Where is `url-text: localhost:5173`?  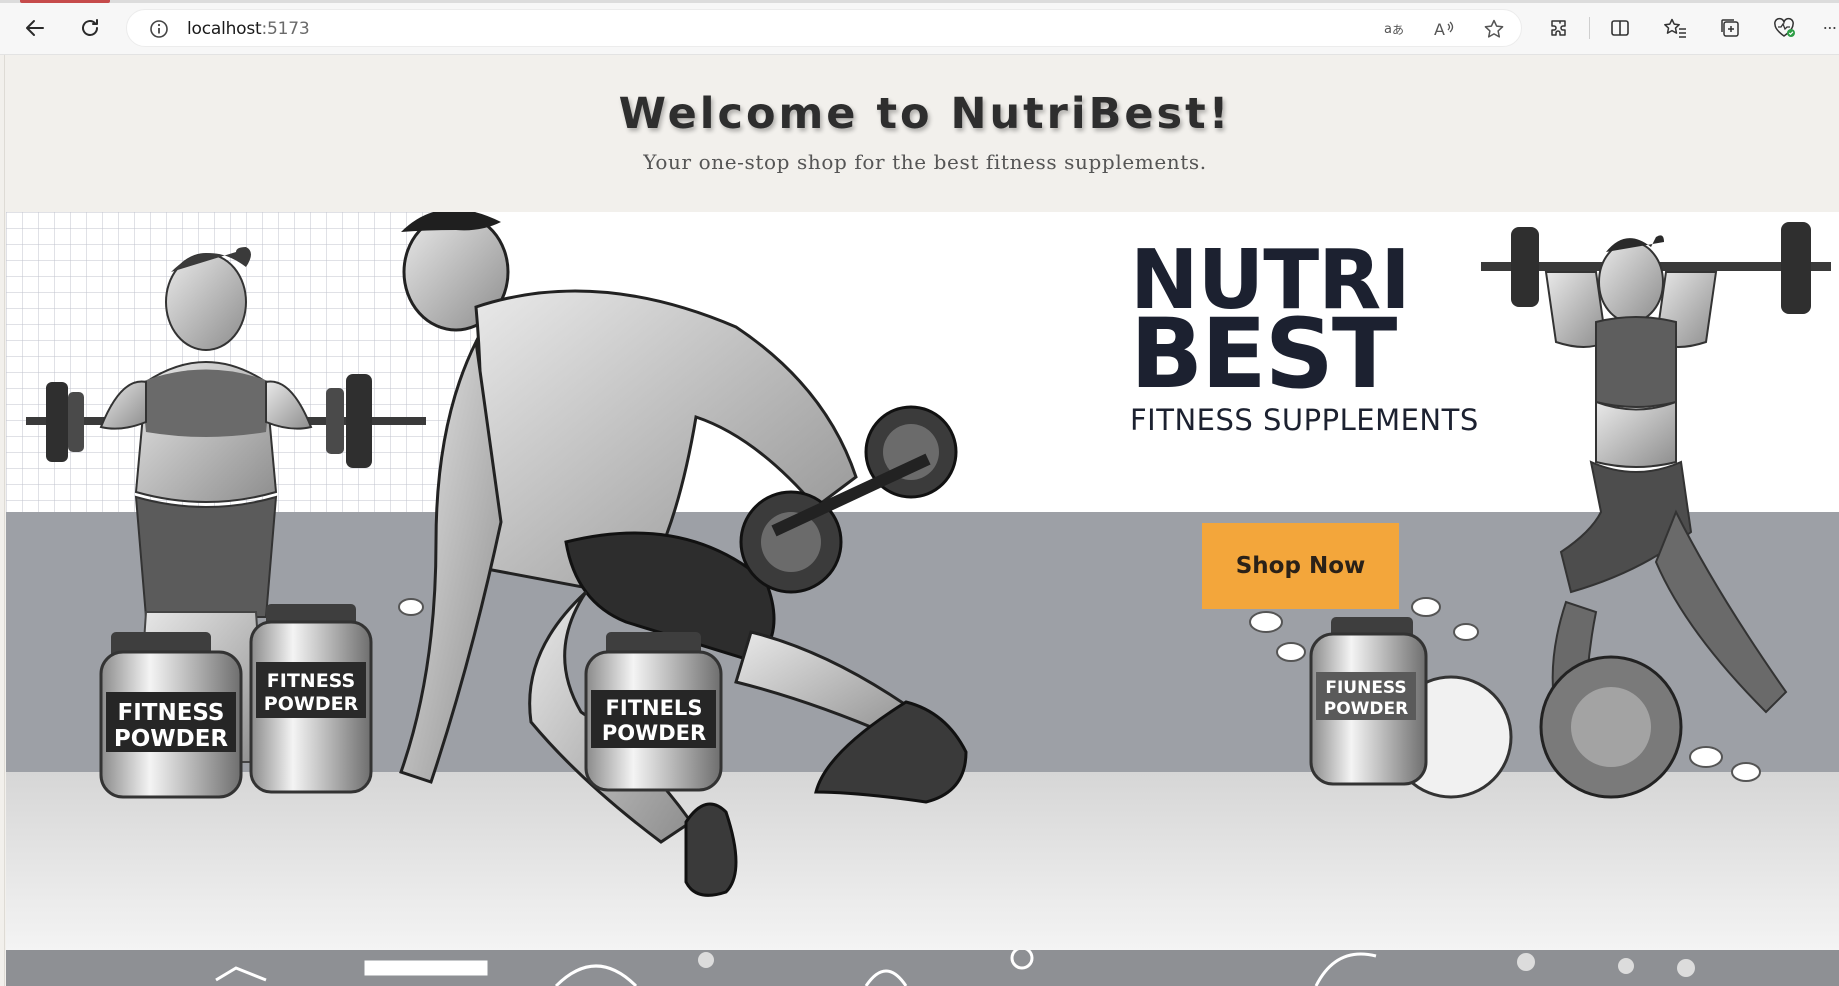
url-text: localhost:5173 is located at coordinates (248, 29).